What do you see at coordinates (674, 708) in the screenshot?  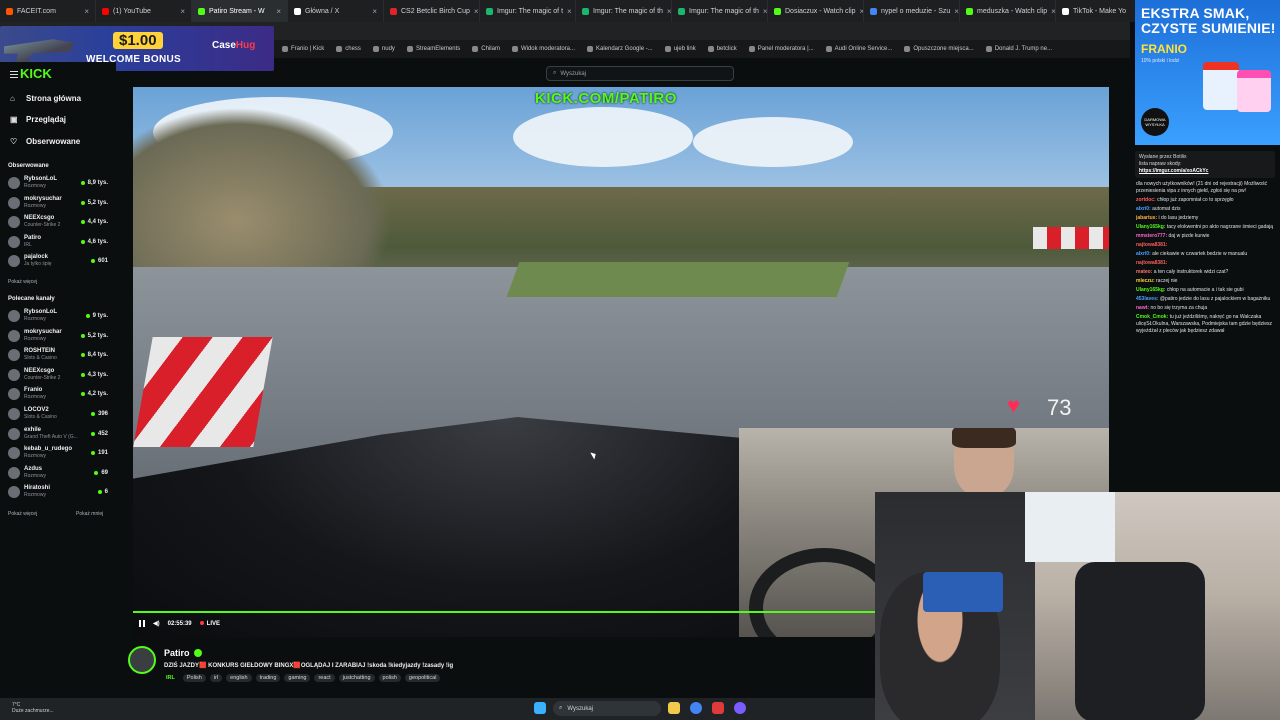 I see `file-explorer-icon` at bounding box center [674, 708].